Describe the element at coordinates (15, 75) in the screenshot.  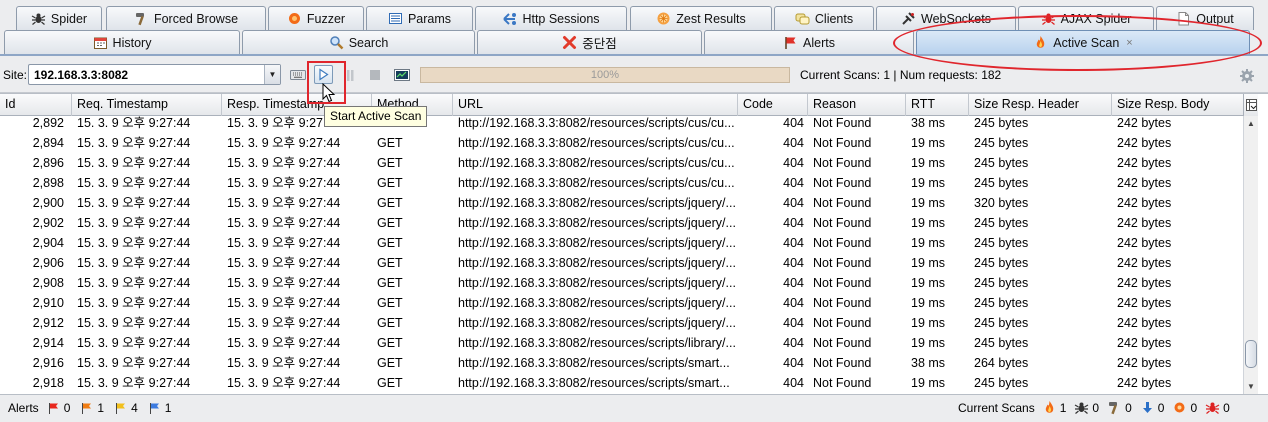
I see `site-label: Site:` at that location.